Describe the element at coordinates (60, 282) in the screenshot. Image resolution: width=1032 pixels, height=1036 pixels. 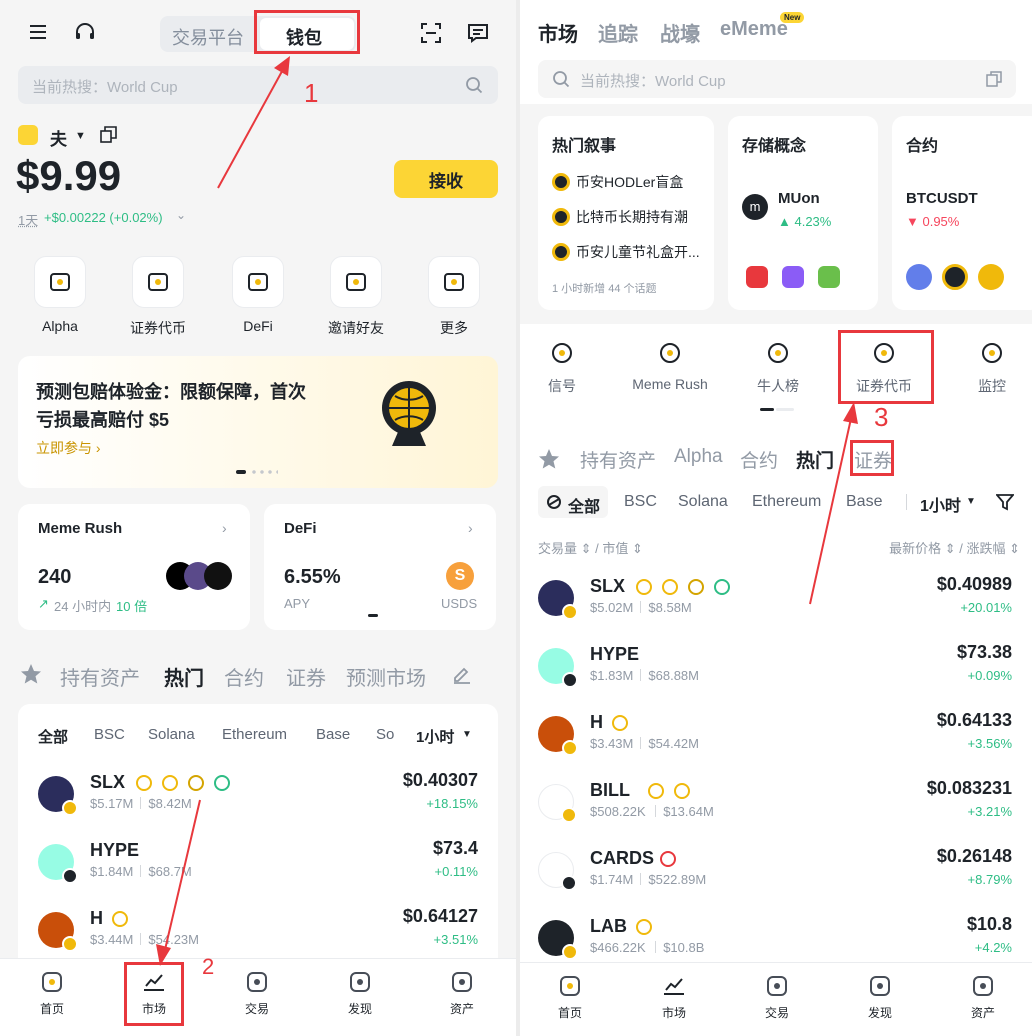
I see `alpha-icon` at that location.